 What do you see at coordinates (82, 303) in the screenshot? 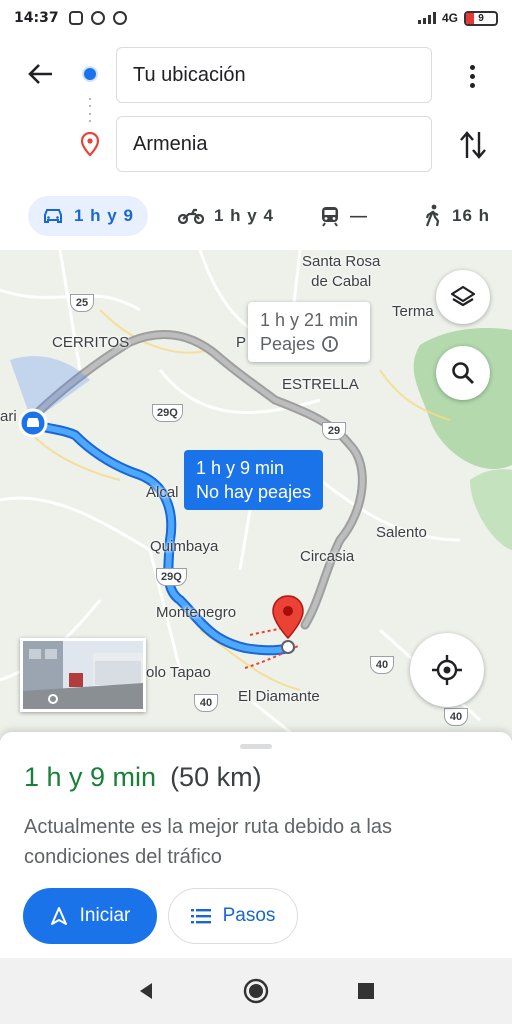
I see `shield-route-25: 25` at bounding box center [82, 303].